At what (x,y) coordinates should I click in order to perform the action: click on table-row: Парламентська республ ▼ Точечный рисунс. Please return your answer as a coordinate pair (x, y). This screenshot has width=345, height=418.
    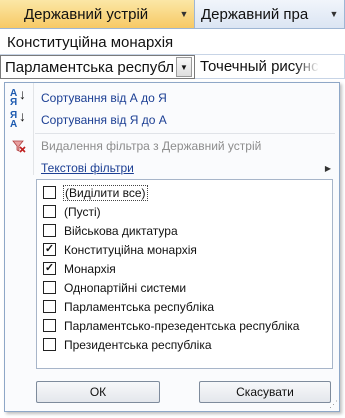
    Looking at the image, I should click on (172, 67).